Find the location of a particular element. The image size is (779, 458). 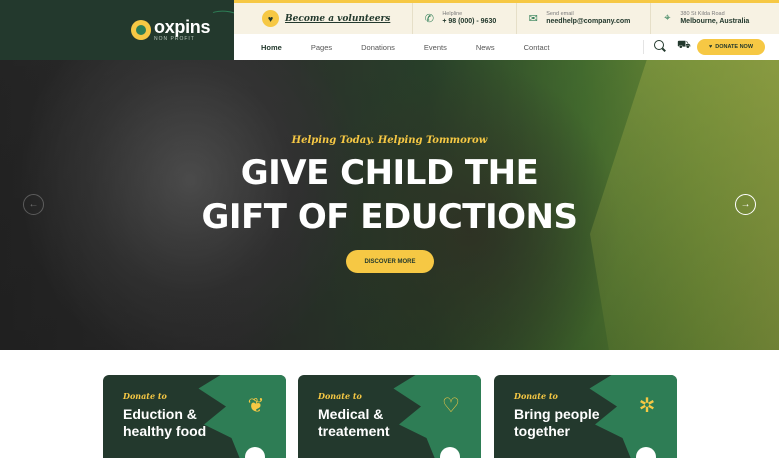

card-title: Bring people together is located at coordinates (574, 423).